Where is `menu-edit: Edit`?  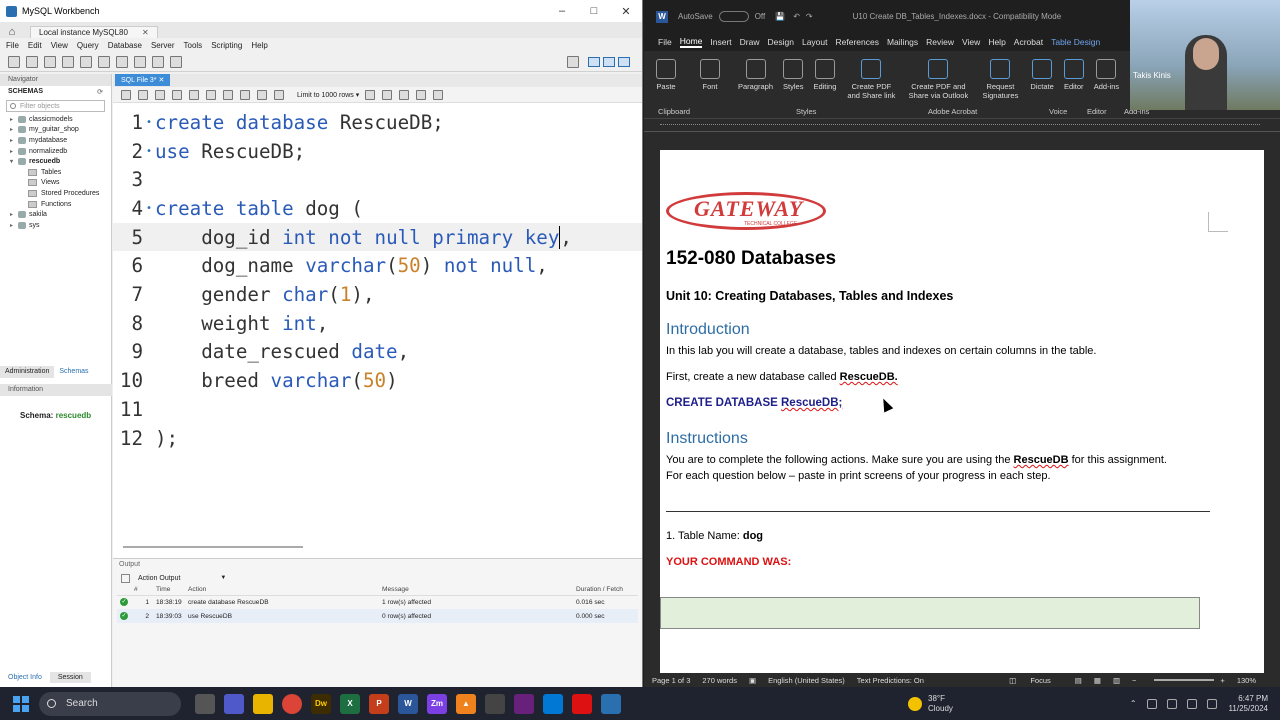
menu-edit: Edit is located at coordinates (35, 45).